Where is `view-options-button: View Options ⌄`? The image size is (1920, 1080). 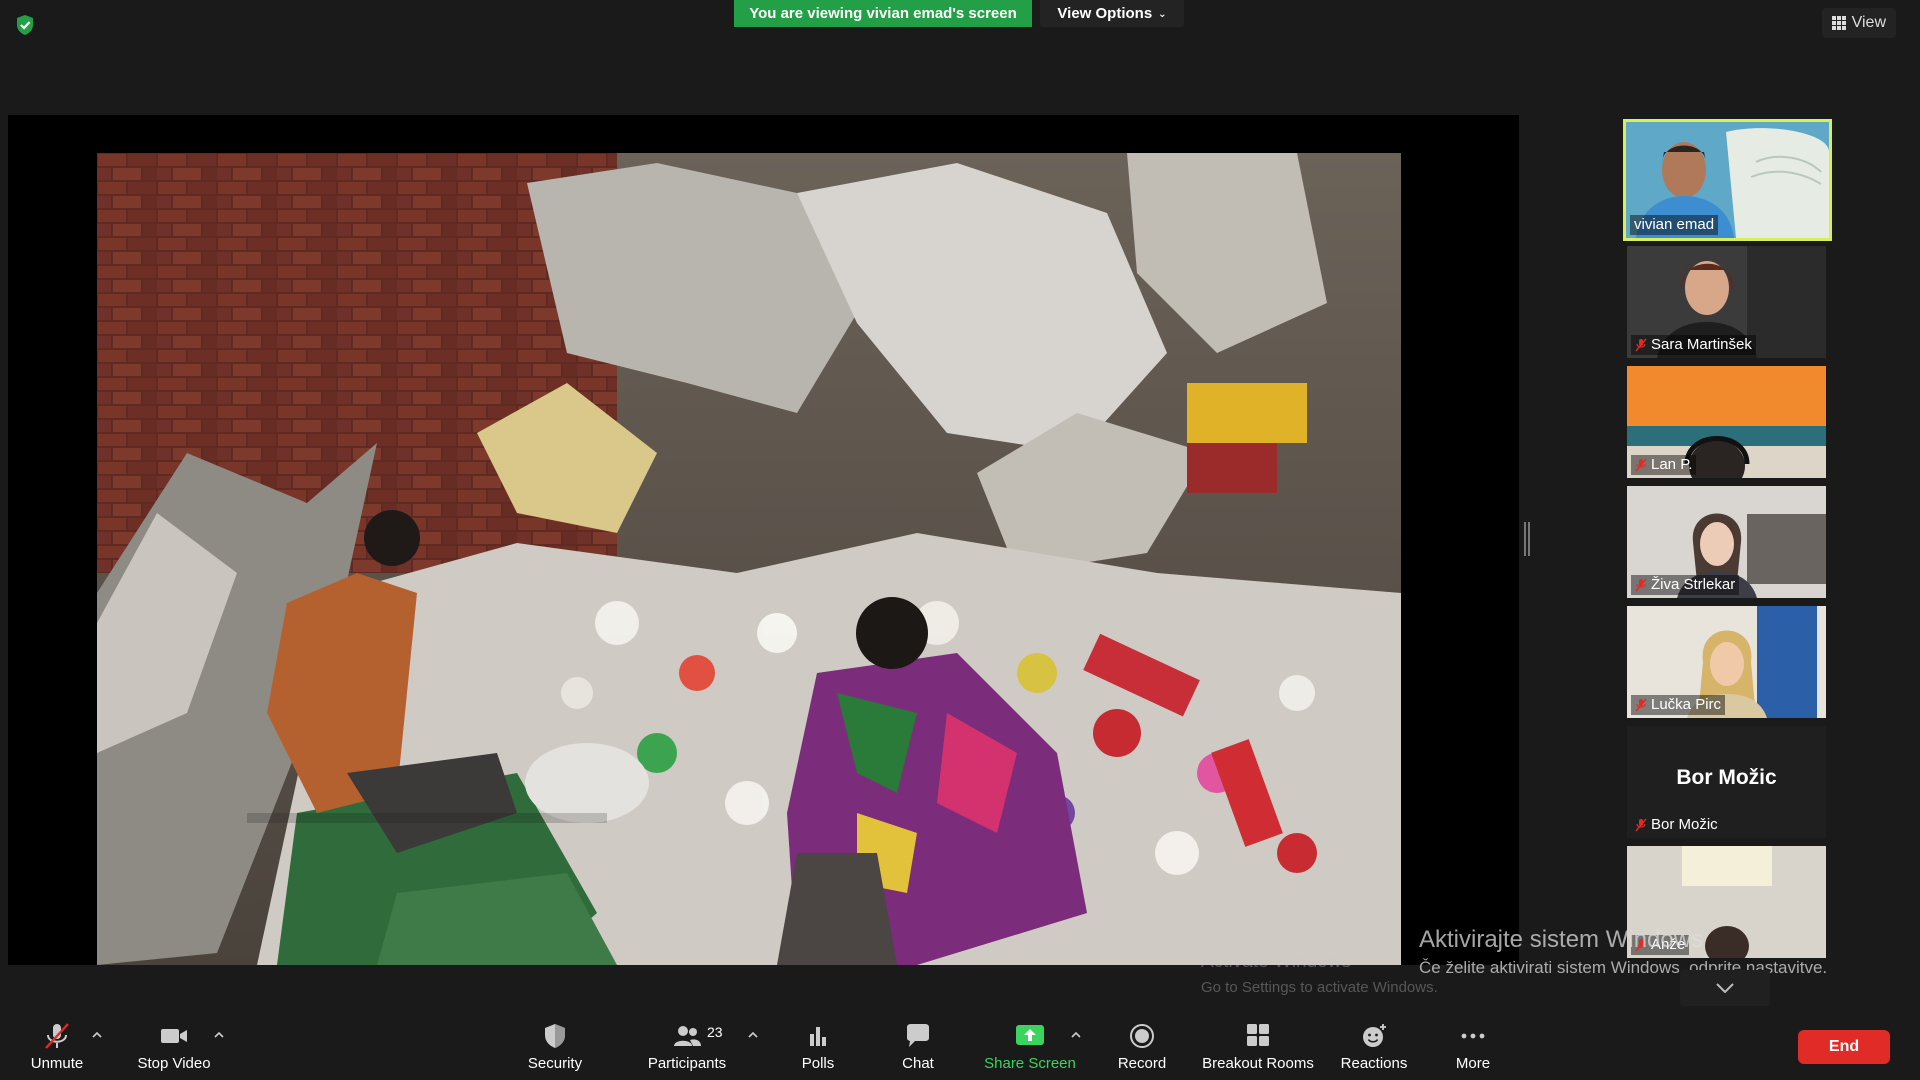
view-options-button: View Options ⌄ is located at coordinates (1112, 13).